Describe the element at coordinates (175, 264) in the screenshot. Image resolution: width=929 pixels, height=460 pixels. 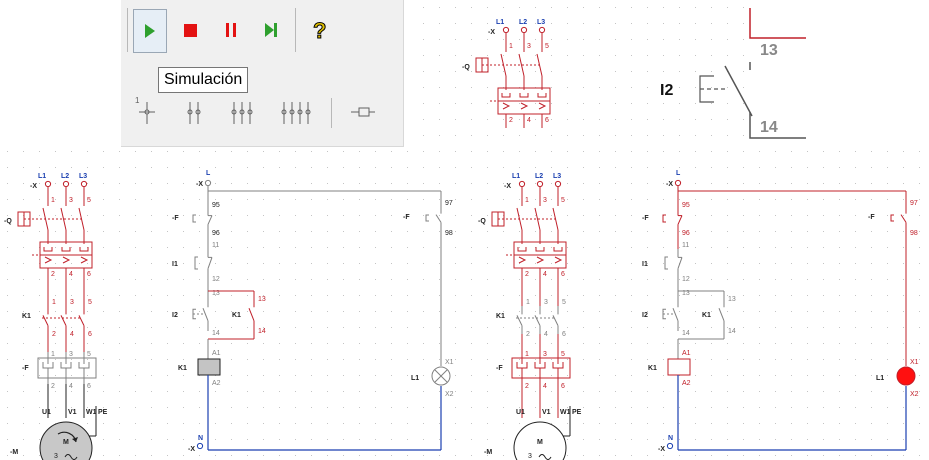
I see `label-I1: I1` at that location.